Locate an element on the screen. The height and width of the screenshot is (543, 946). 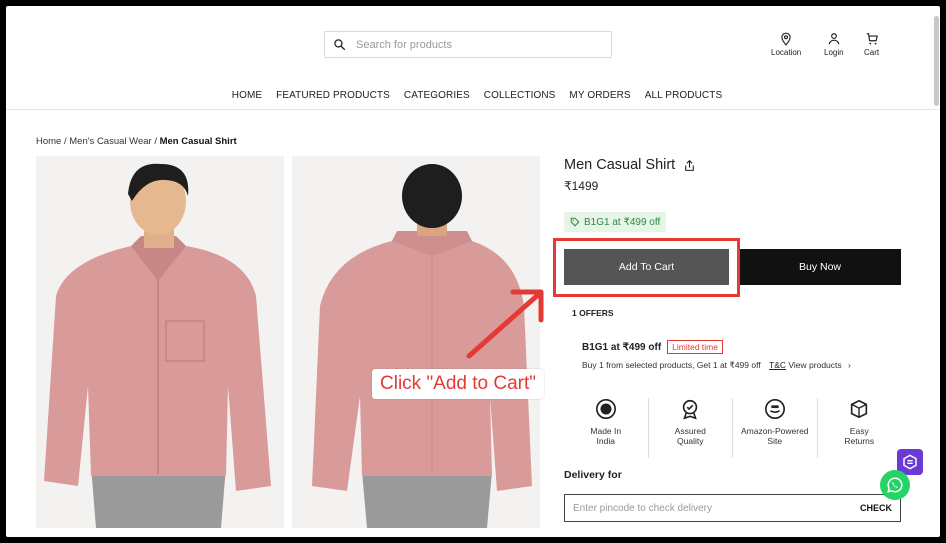
tc-link: T&C is located at coordinates (777, 365).